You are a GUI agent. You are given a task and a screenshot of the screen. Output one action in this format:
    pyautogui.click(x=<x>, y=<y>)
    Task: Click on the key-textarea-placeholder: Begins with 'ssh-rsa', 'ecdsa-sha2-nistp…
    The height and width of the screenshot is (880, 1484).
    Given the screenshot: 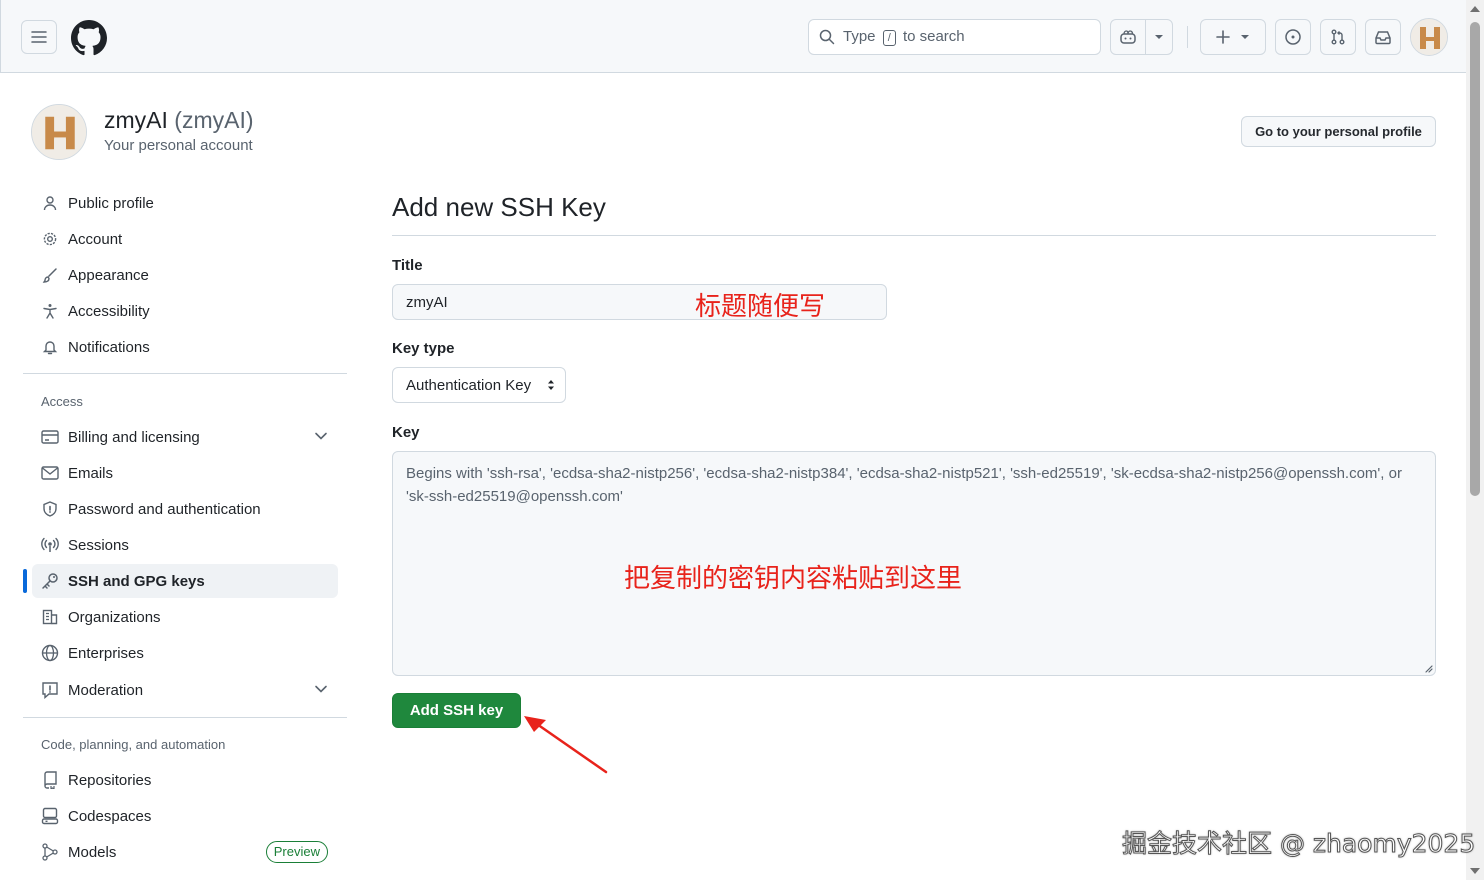 What is the action you would take?
    pyautogui.click(x=904, y=485)
    